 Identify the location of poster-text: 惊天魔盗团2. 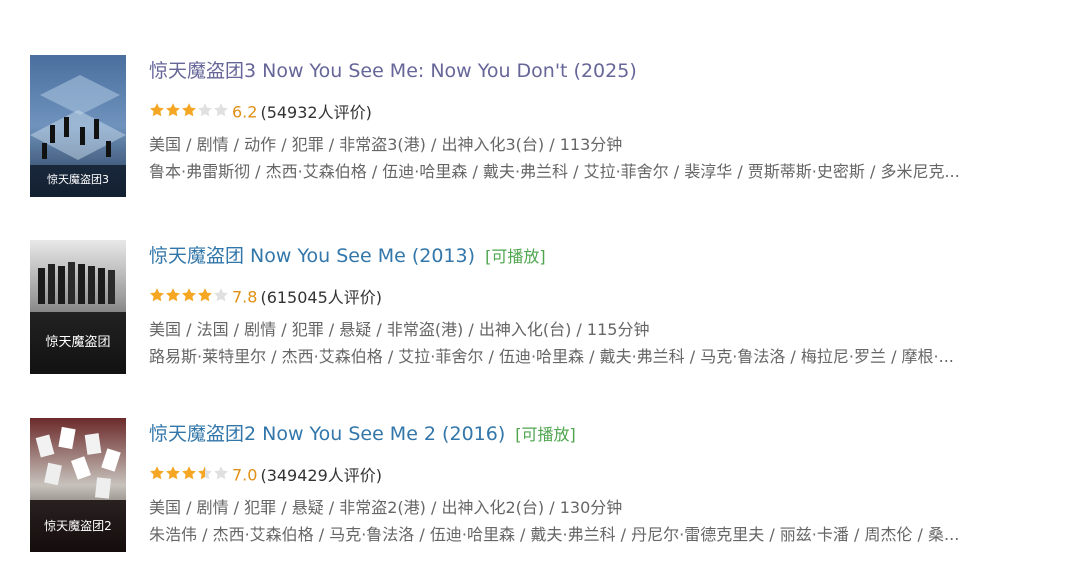
(78, 525).